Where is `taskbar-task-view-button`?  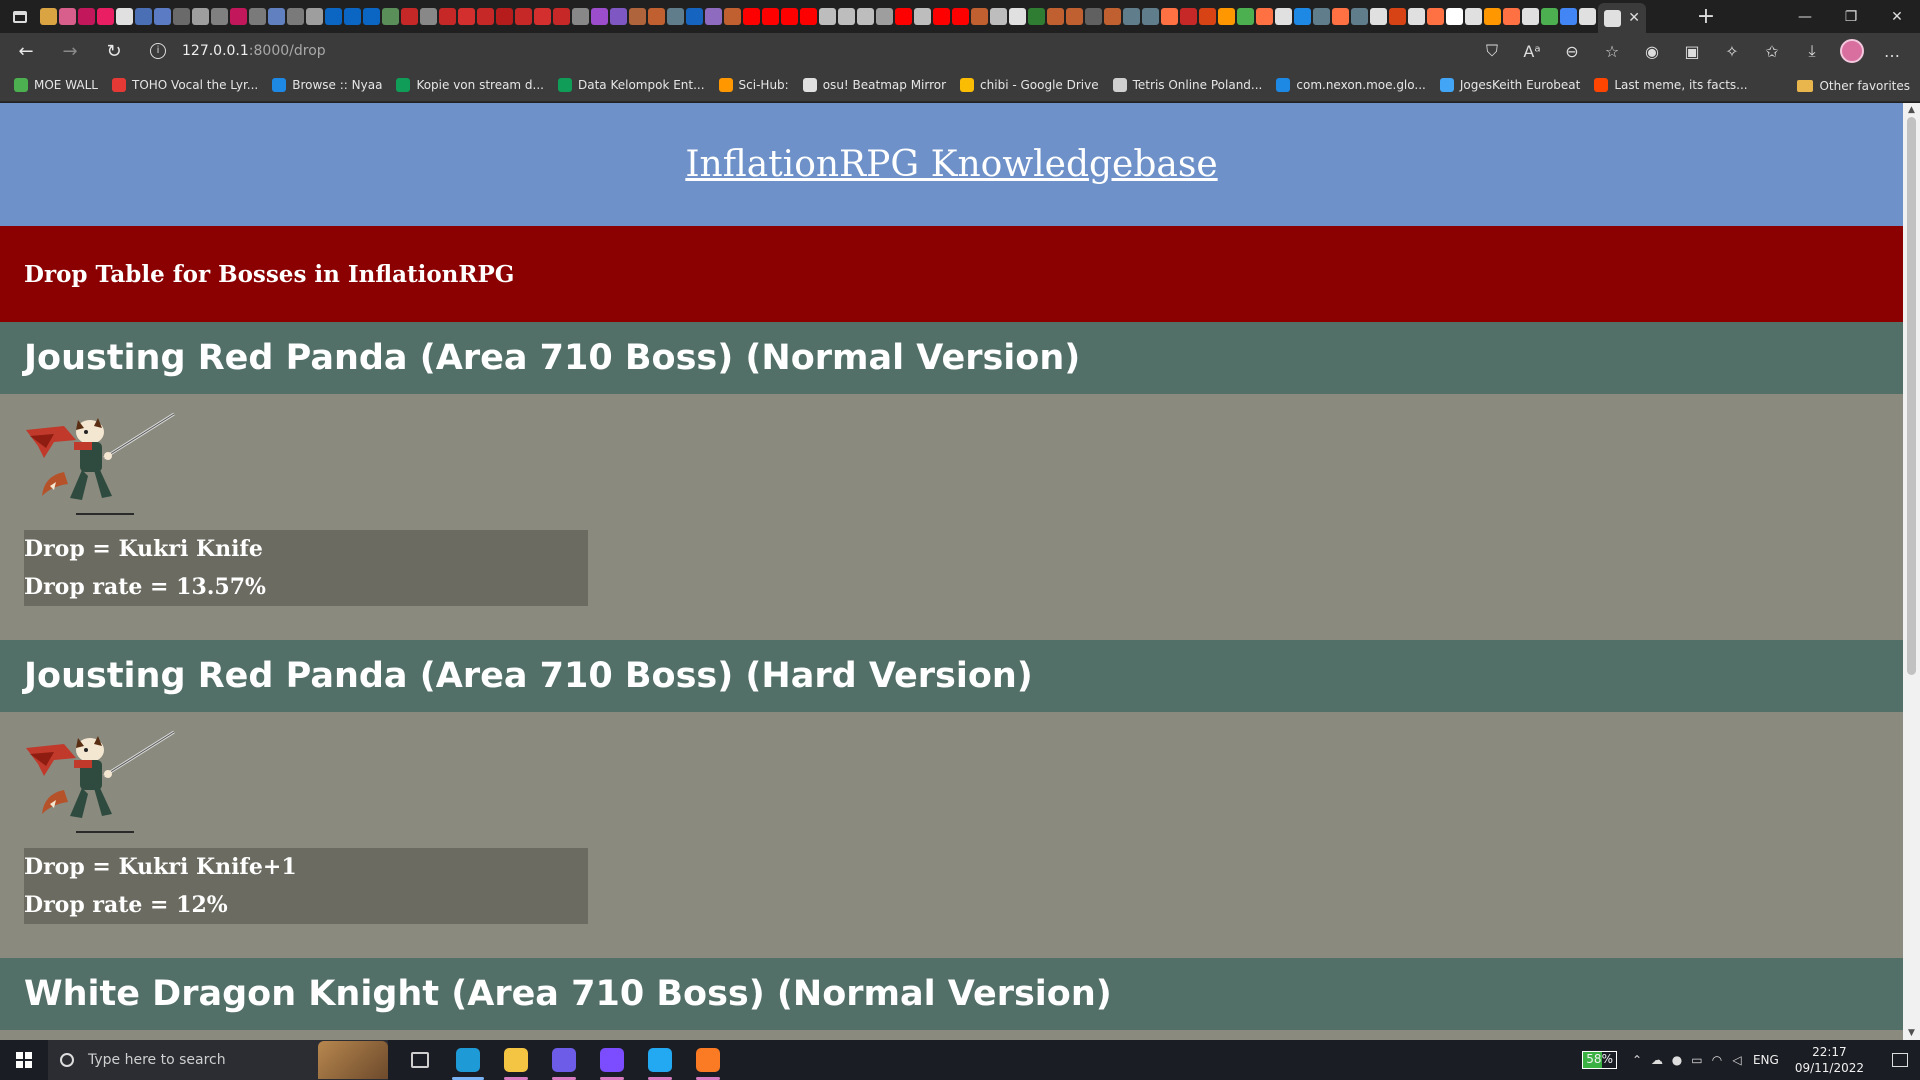
taskbar-task-view-button is located at coordinates (420, 1060).